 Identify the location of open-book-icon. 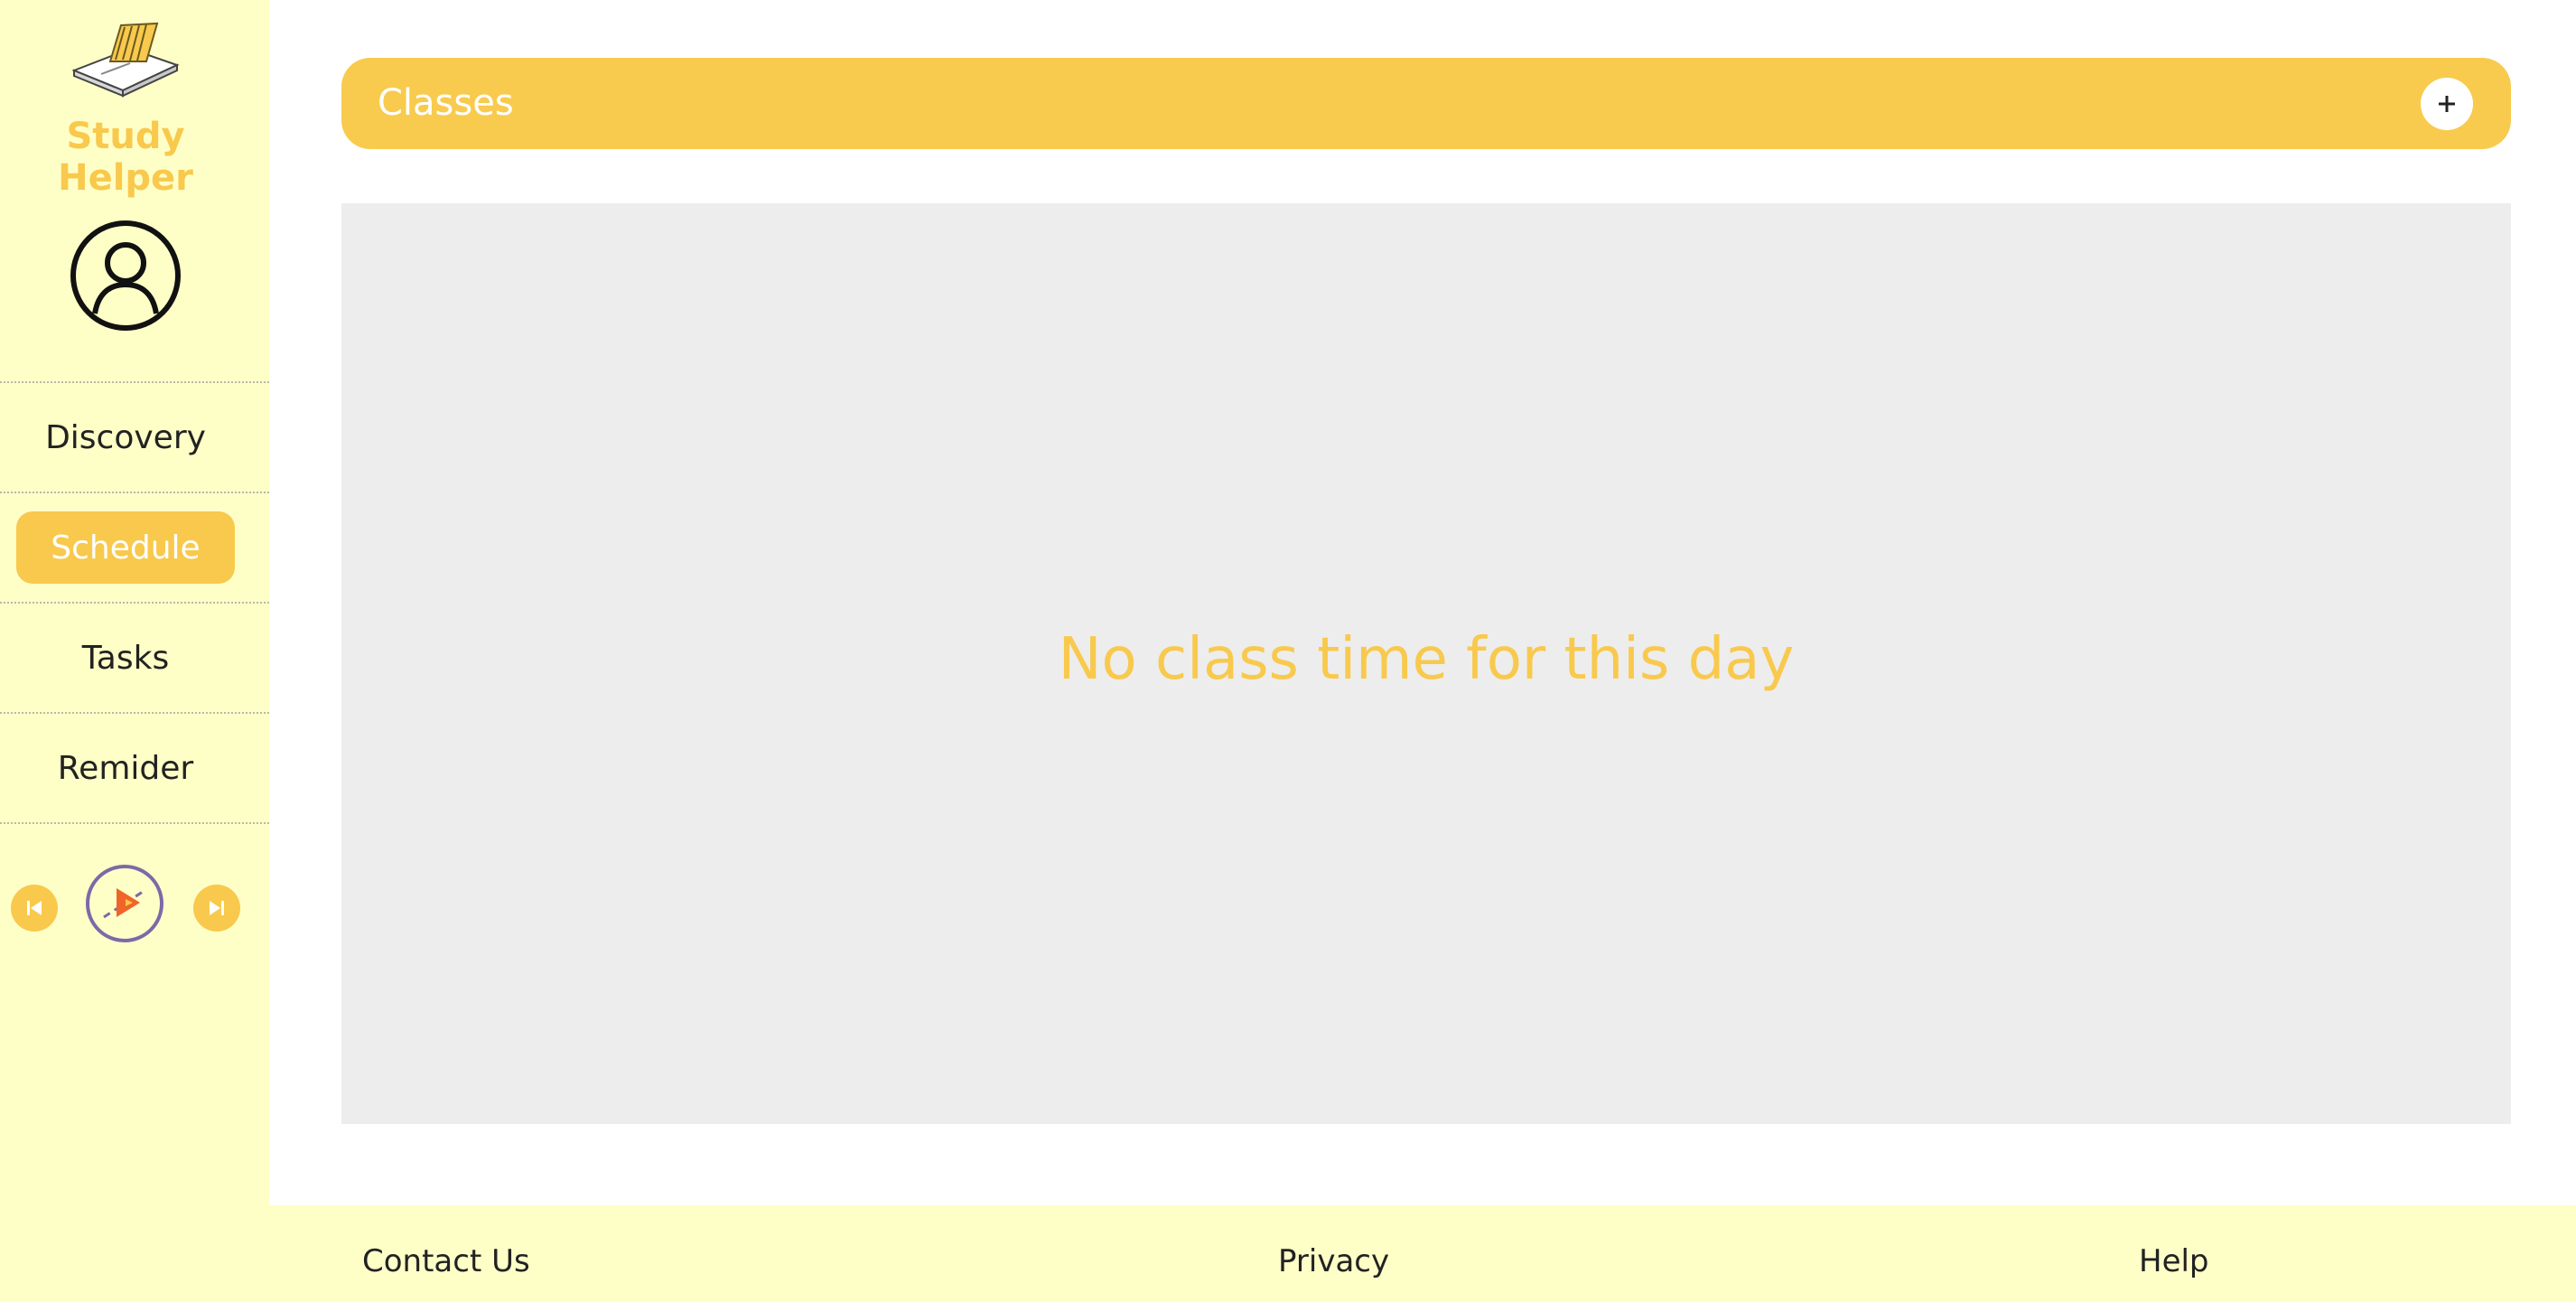
(126, 60).